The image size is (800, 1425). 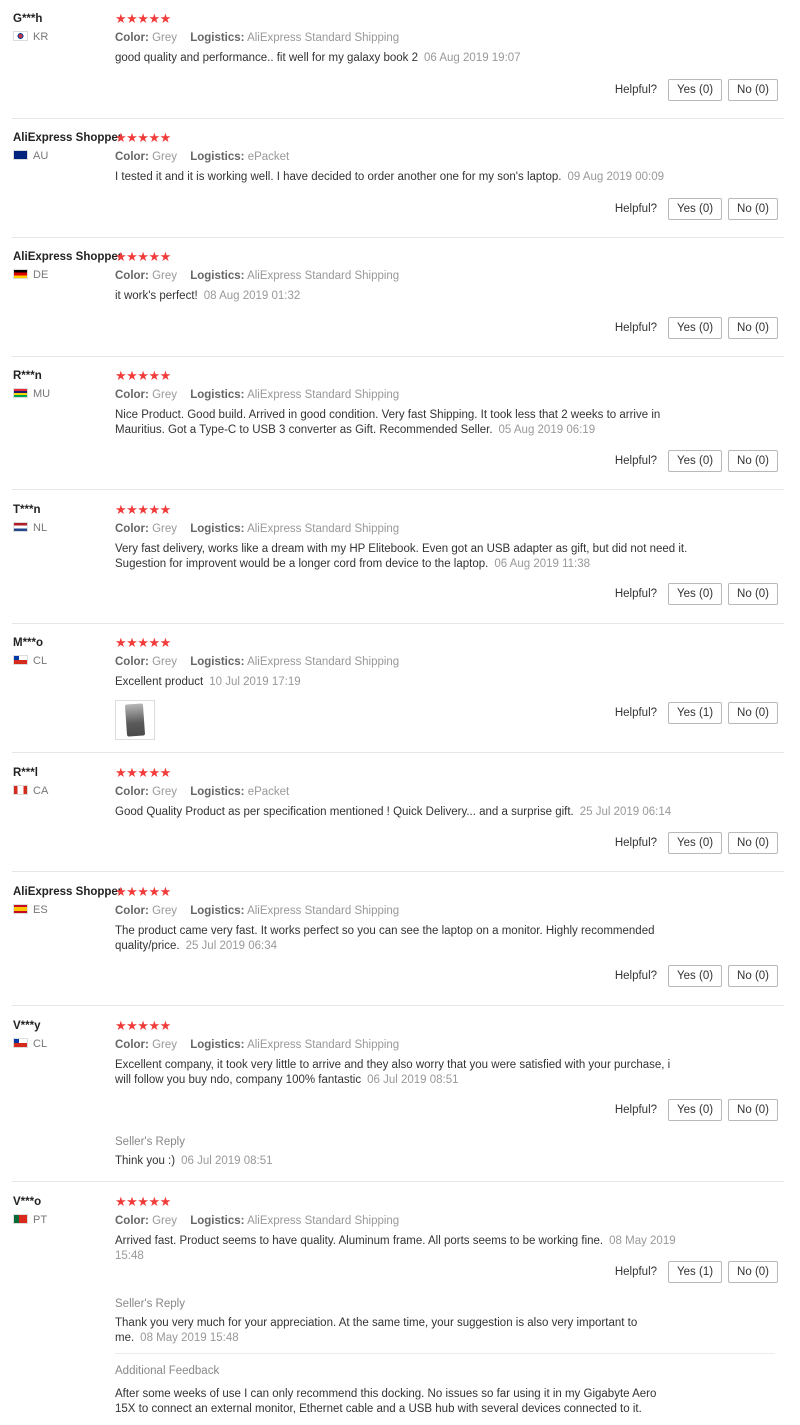 I want to click on review-photo-thumbnail, so click(x=135, y=720).